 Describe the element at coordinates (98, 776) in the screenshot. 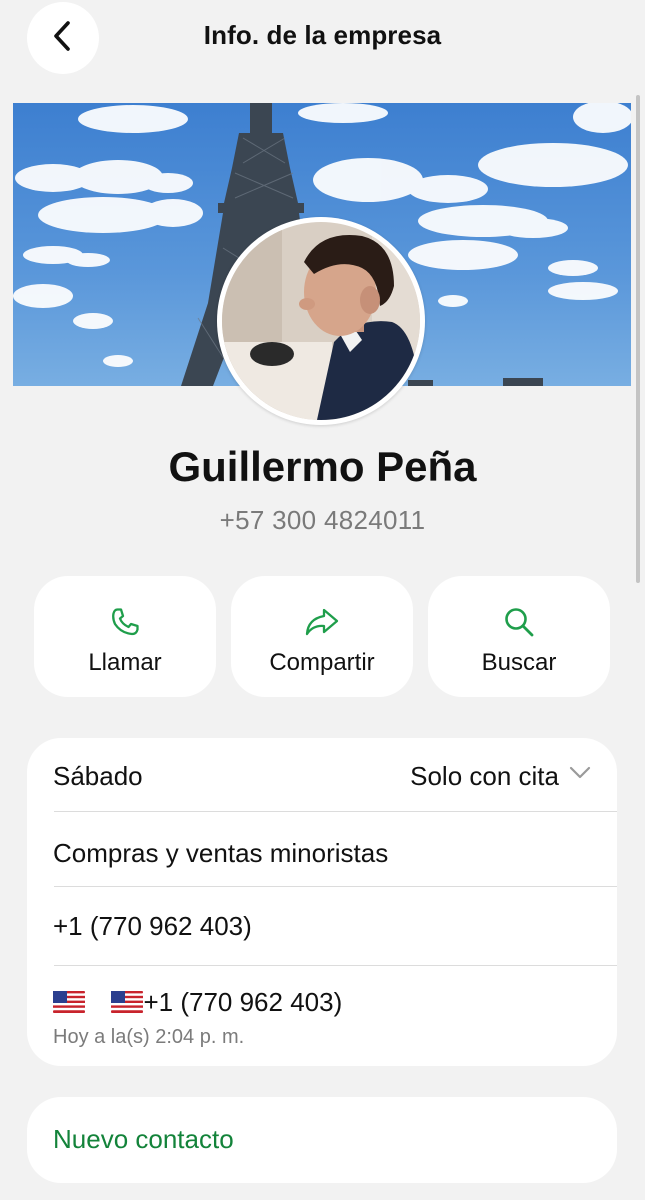

I see `hours-day: Sábado` at that location.